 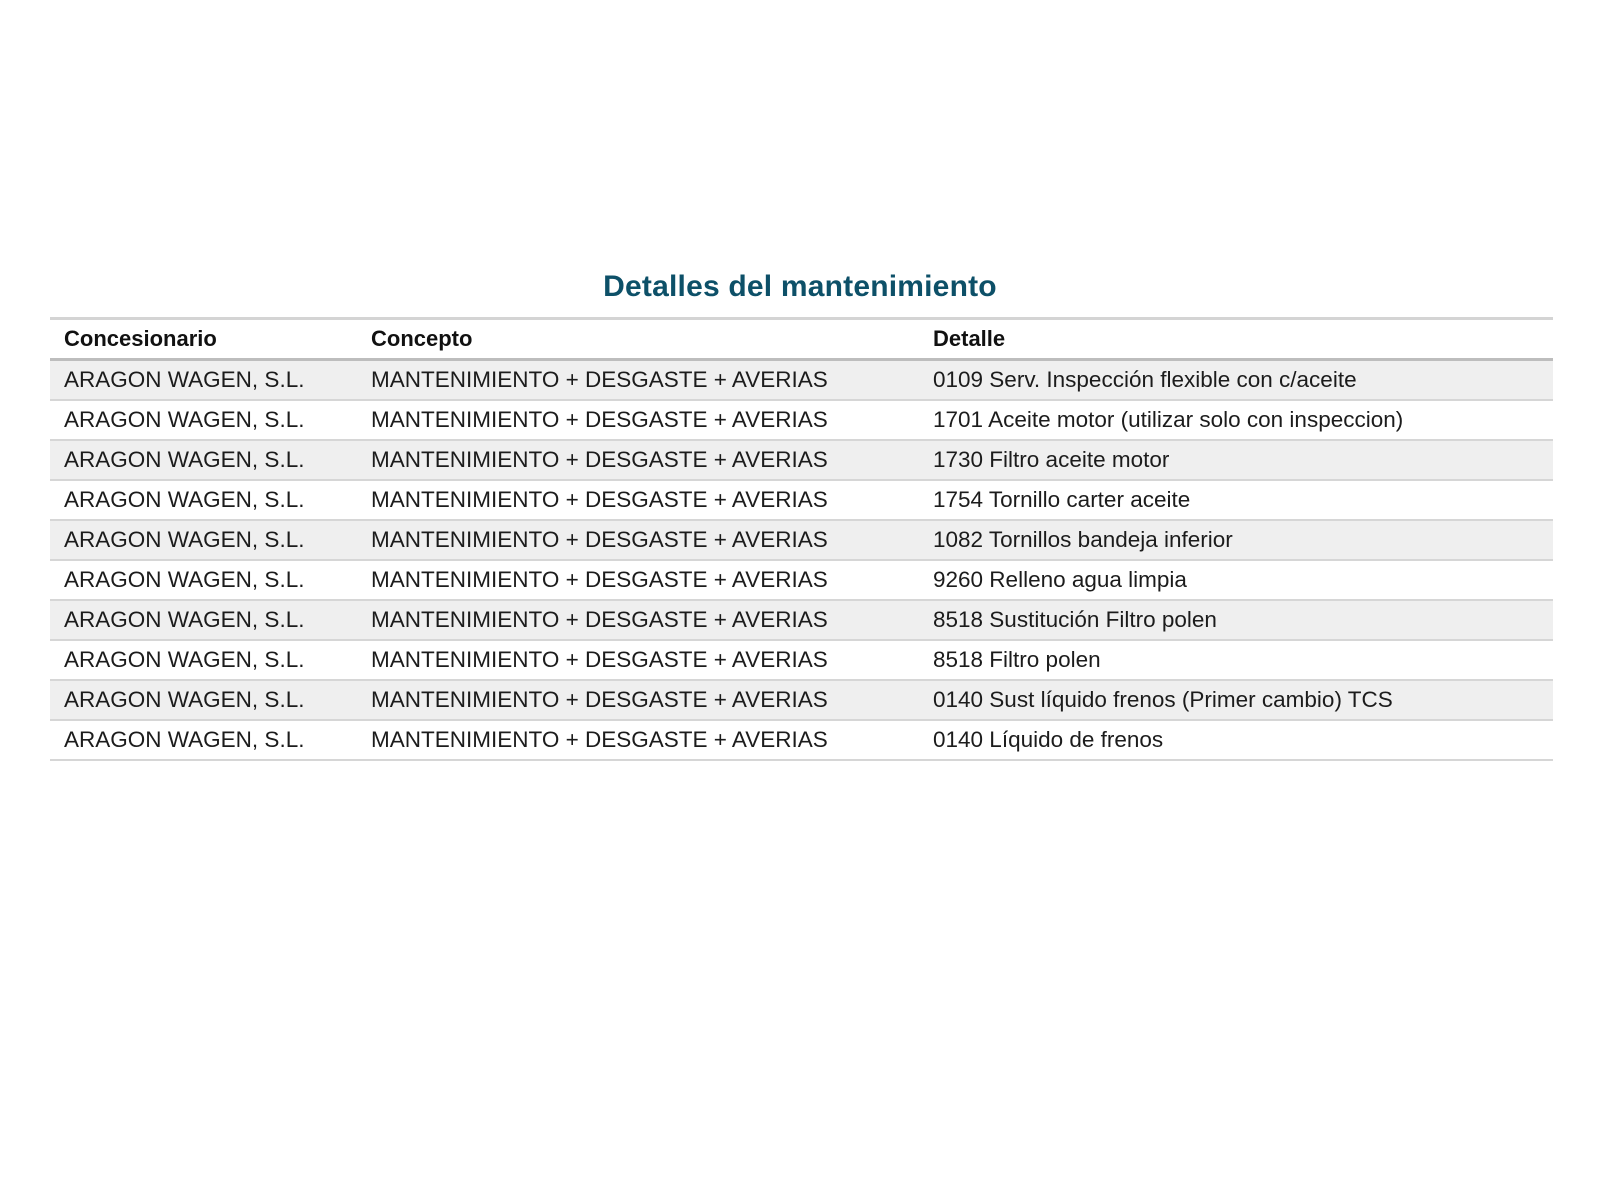 I want to click on page-title: Detalles del mantenimiento, so click(x=800, y=287).